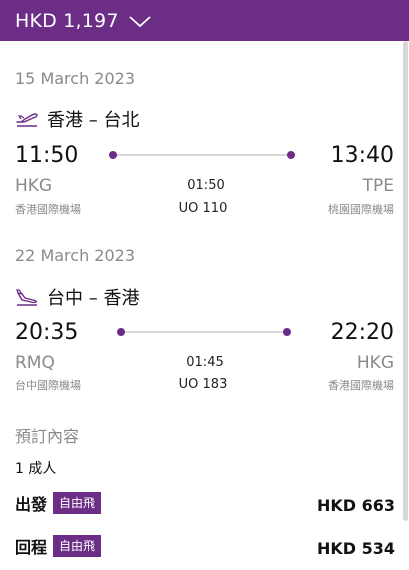 This screenshot has width=409, height=570. Describe the element at coordinates (206, 185) in the screenshot. I see `outbound-duration: 01:50` at that location.